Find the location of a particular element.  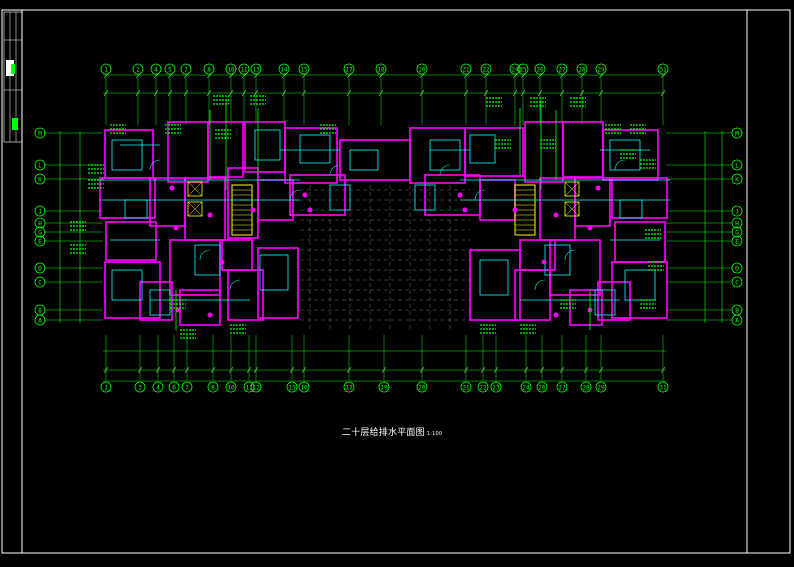

top-axis-bubble-label: 18 is located at coordinates (381, 70).